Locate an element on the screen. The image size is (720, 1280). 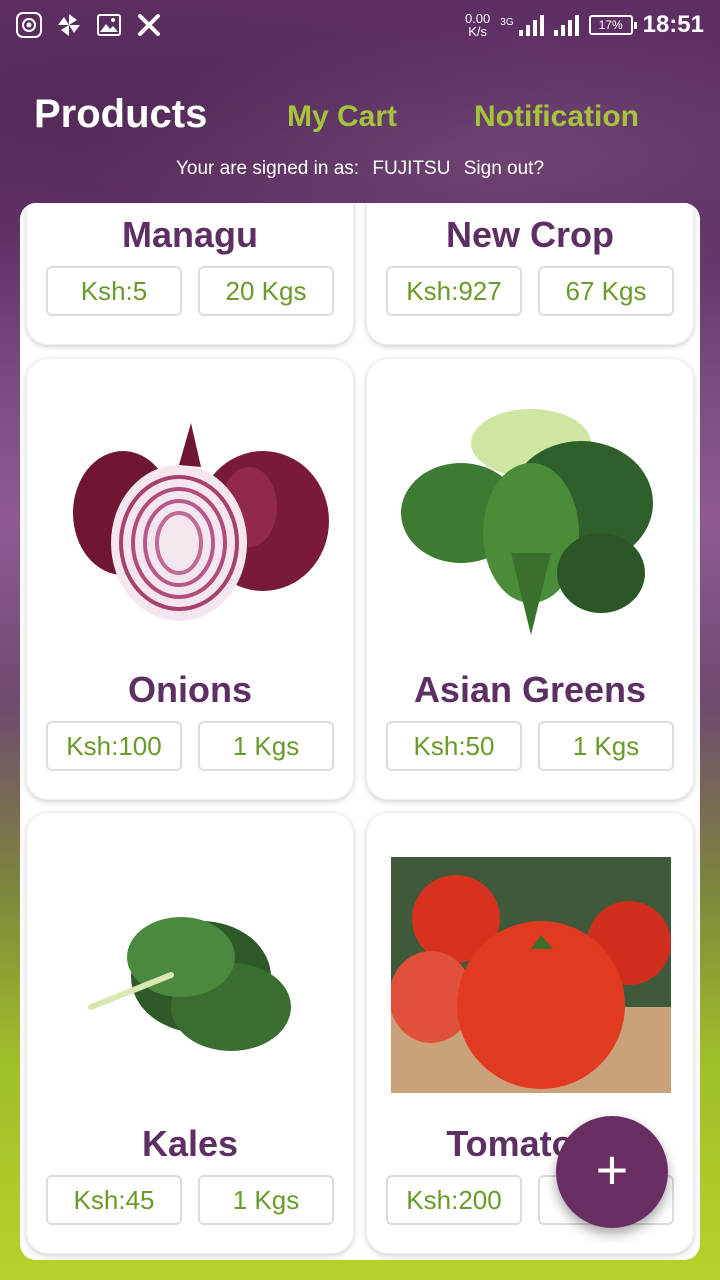
product-price: Ksh:927 is located at coordinates (454, 291).